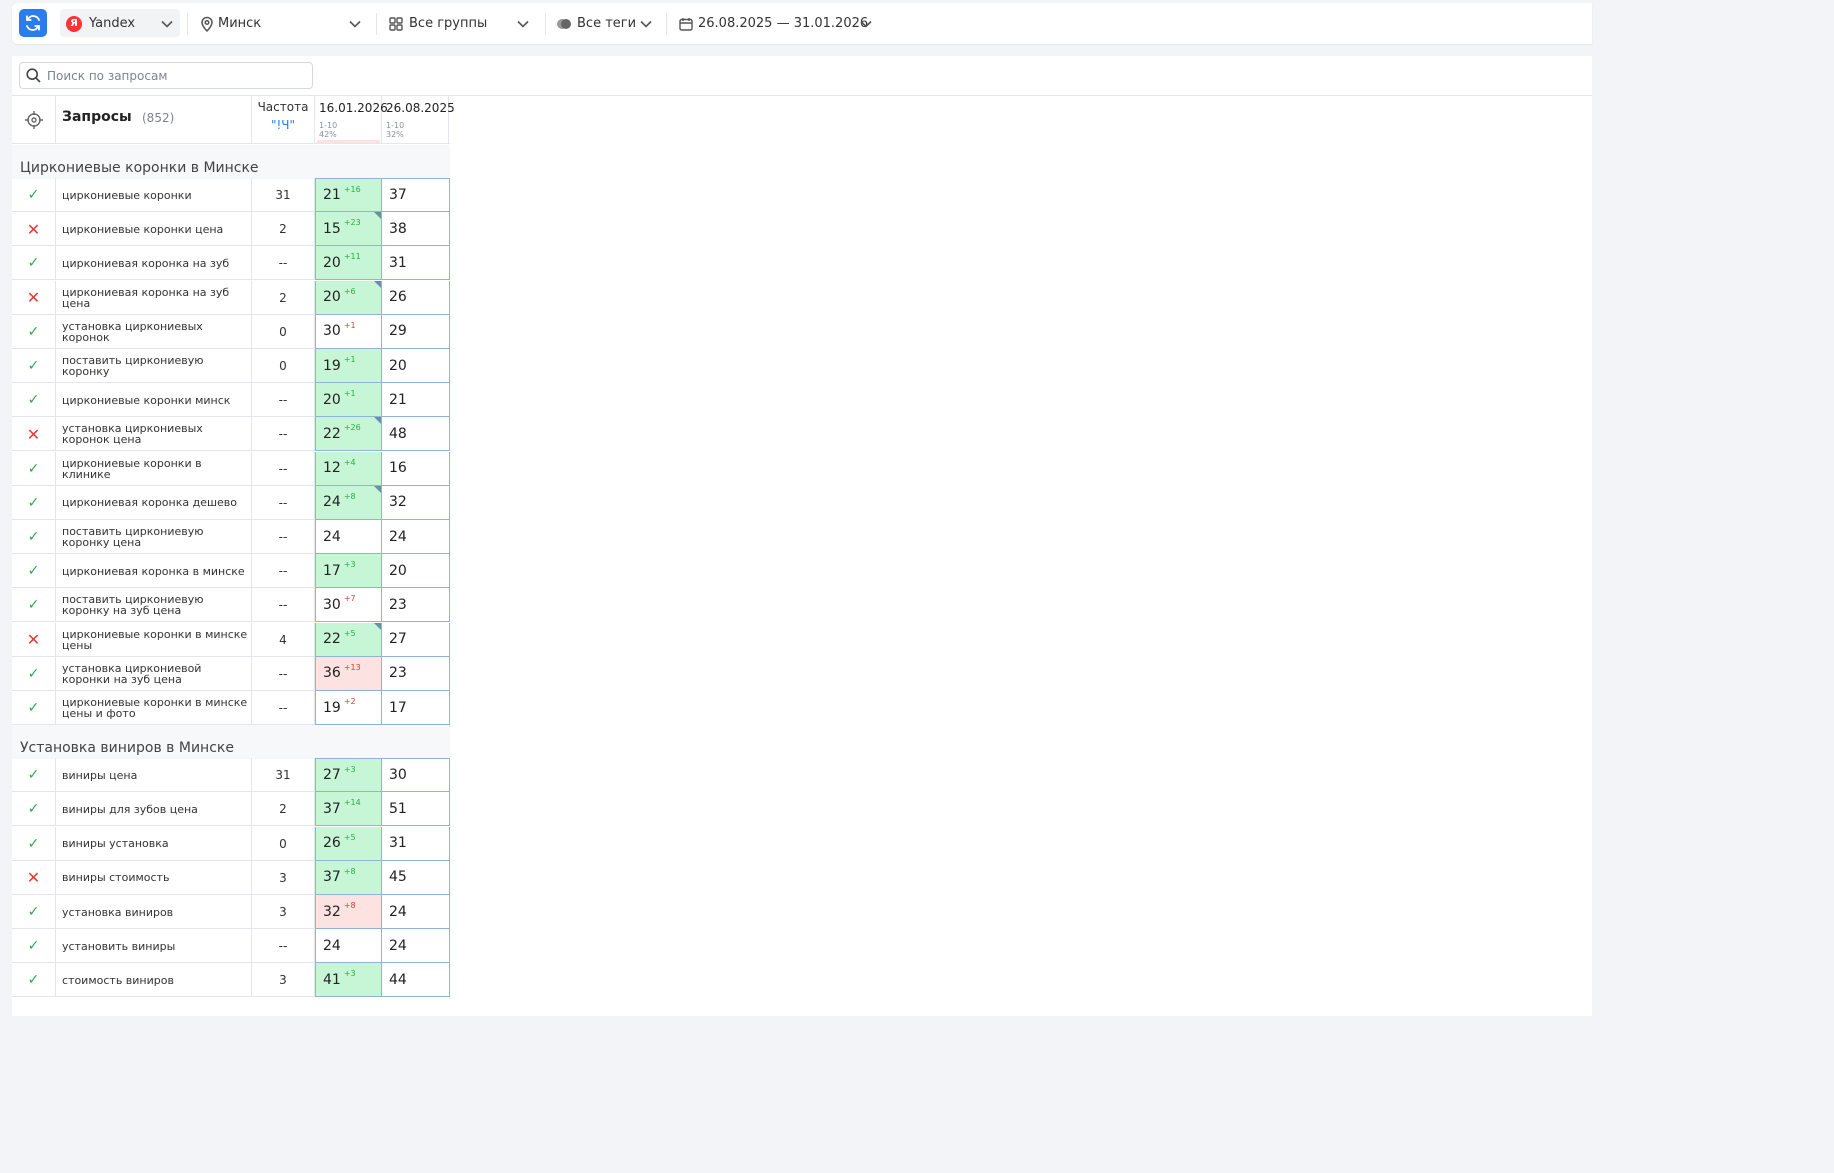  What do you see at coordinates (155, 844) in the screenshot?
I see `query-text: виниры установка` at bounding box center [155, 844].